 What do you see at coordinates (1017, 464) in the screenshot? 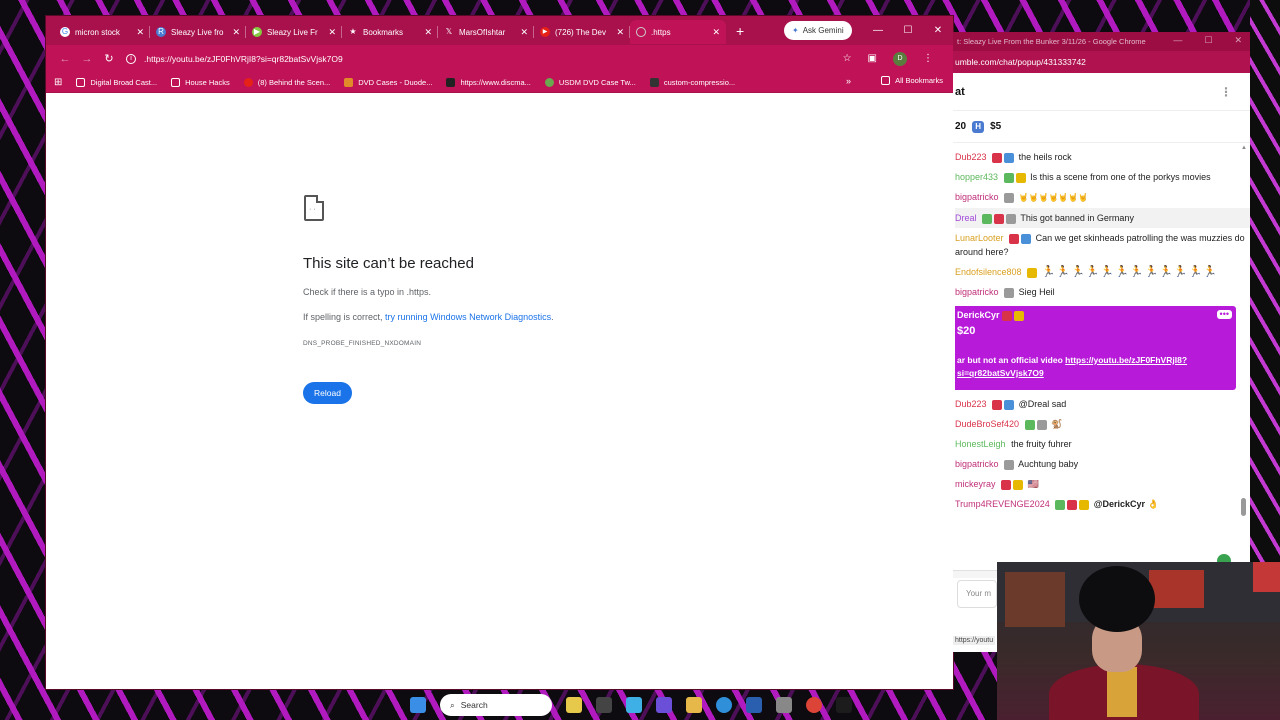
I see `chat-message: bigpatricko Auchtung baby` at bounding box center [1017, 464].